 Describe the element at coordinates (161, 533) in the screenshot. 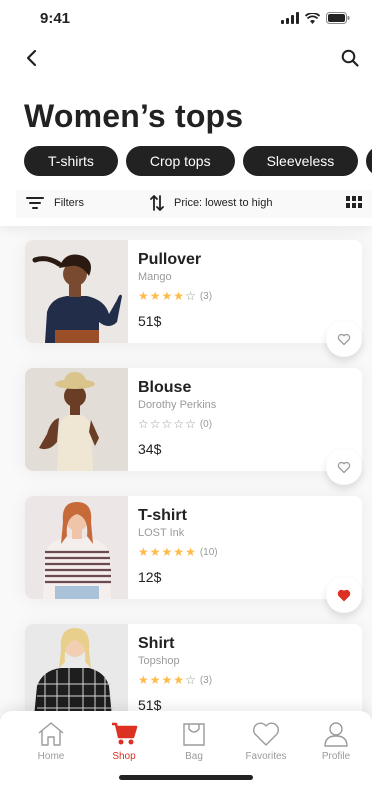

I see `product-brand: LOST Ink` at that location.